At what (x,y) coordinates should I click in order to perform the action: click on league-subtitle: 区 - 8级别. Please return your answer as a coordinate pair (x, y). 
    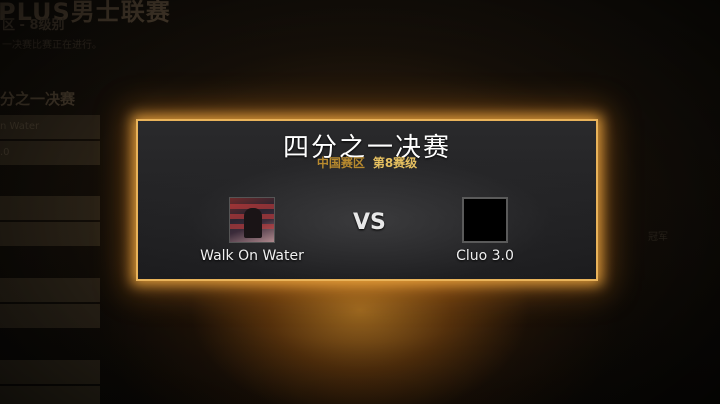
    Looking at the image, I should click on (33, 25).